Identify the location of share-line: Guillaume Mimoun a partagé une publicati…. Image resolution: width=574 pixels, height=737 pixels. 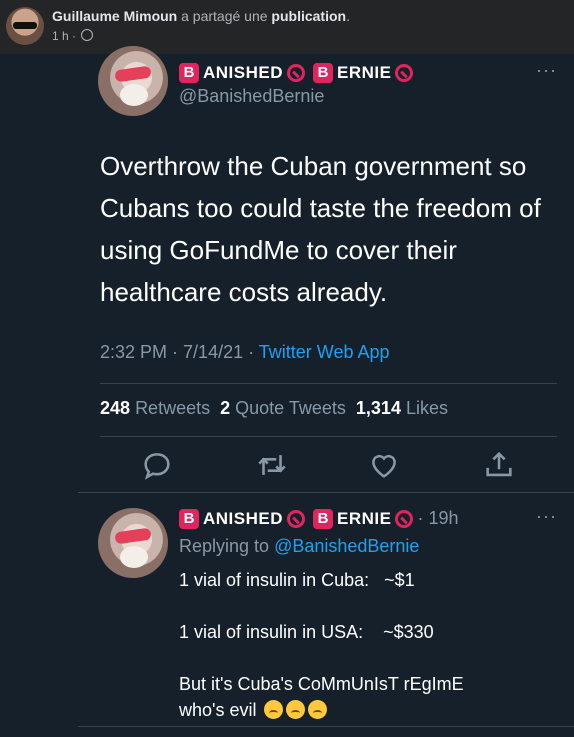
(201, 16).